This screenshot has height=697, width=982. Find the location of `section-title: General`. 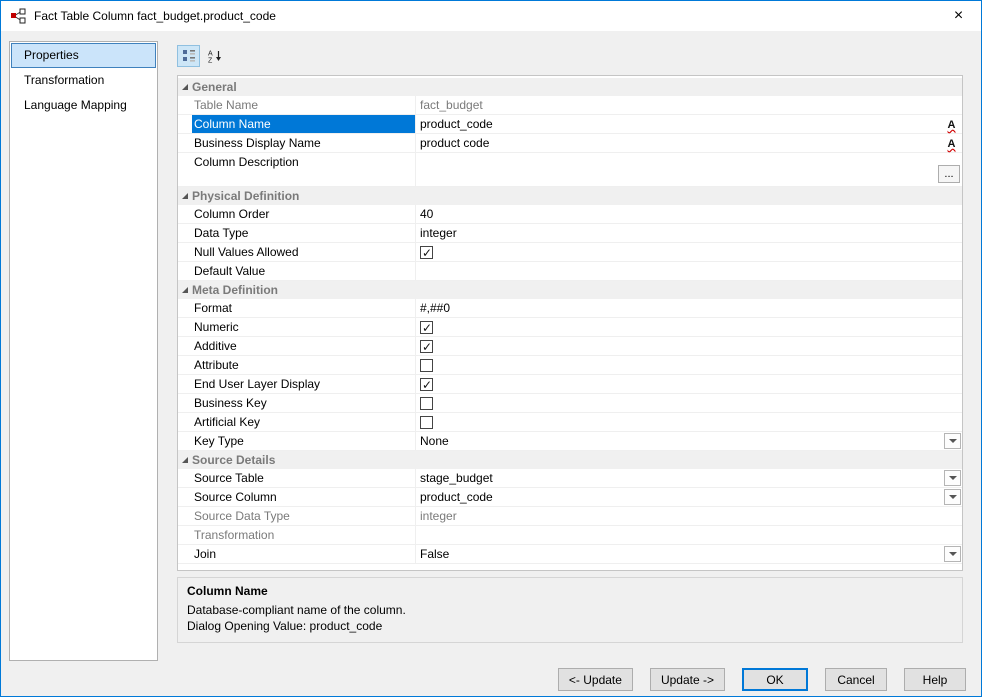

section-title: General is located at coordinates (214, 87).